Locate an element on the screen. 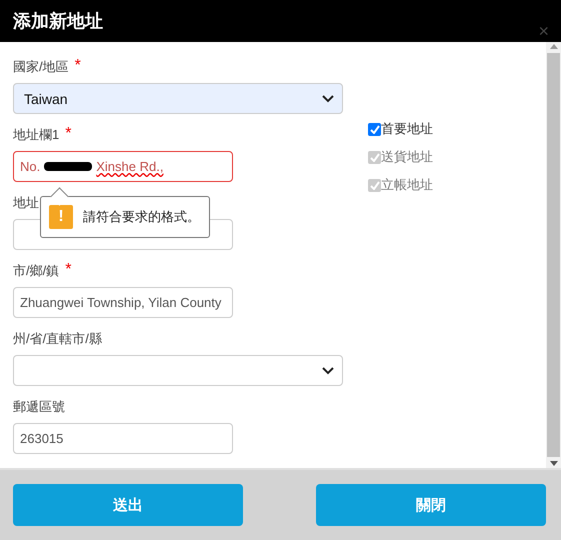  submit-button: 送出 is located at coordinates (128, 505).